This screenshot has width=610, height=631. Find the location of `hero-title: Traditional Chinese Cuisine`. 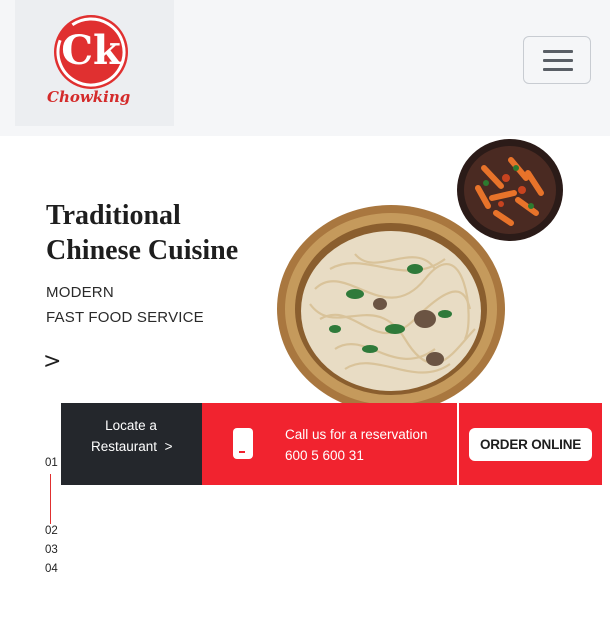

hero-title: Traditional Chinese Cuisine is located at coordinates (142, 233).